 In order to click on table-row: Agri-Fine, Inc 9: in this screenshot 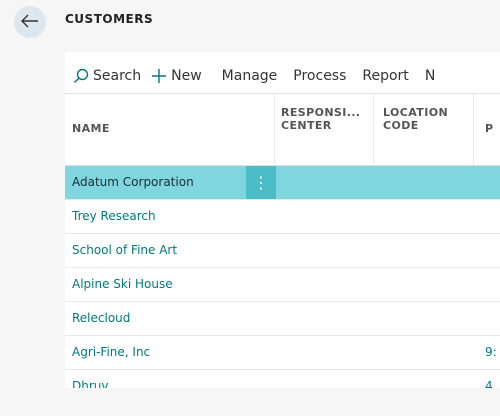, I will do `click(282, 353)`.